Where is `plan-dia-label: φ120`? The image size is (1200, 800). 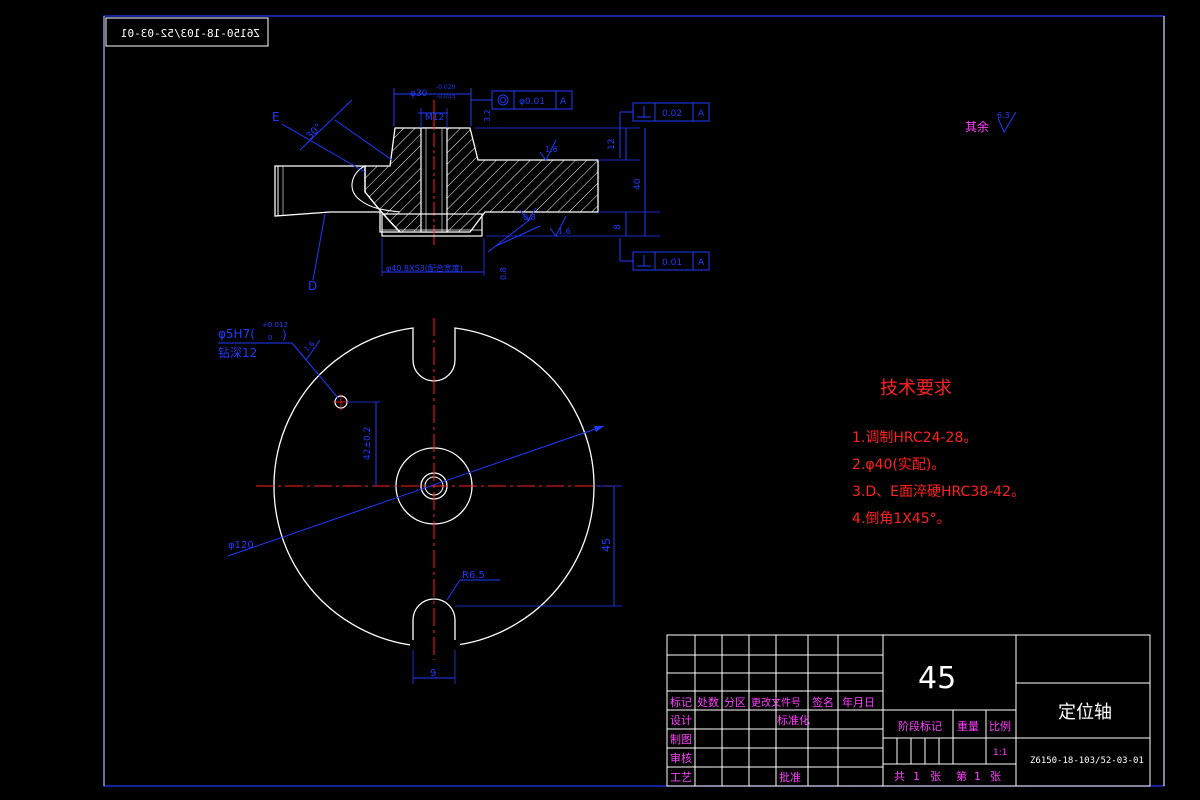 plan-dia-label: φ120 is located at coordinates (241, 545).